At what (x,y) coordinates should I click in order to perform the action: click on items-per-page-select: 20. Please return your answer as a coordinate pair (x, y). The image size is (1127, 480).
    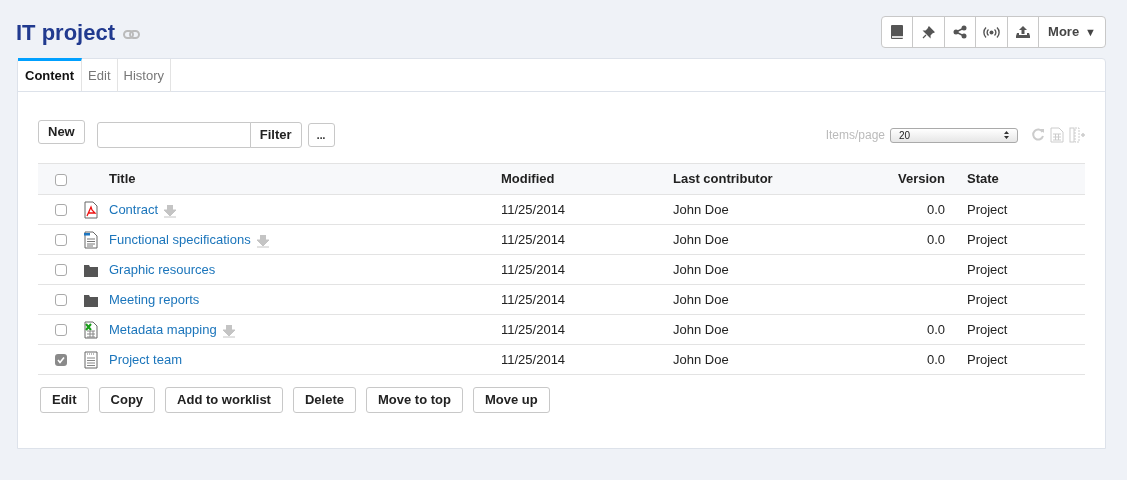
    Looking at the image, I should click on (954, 135).